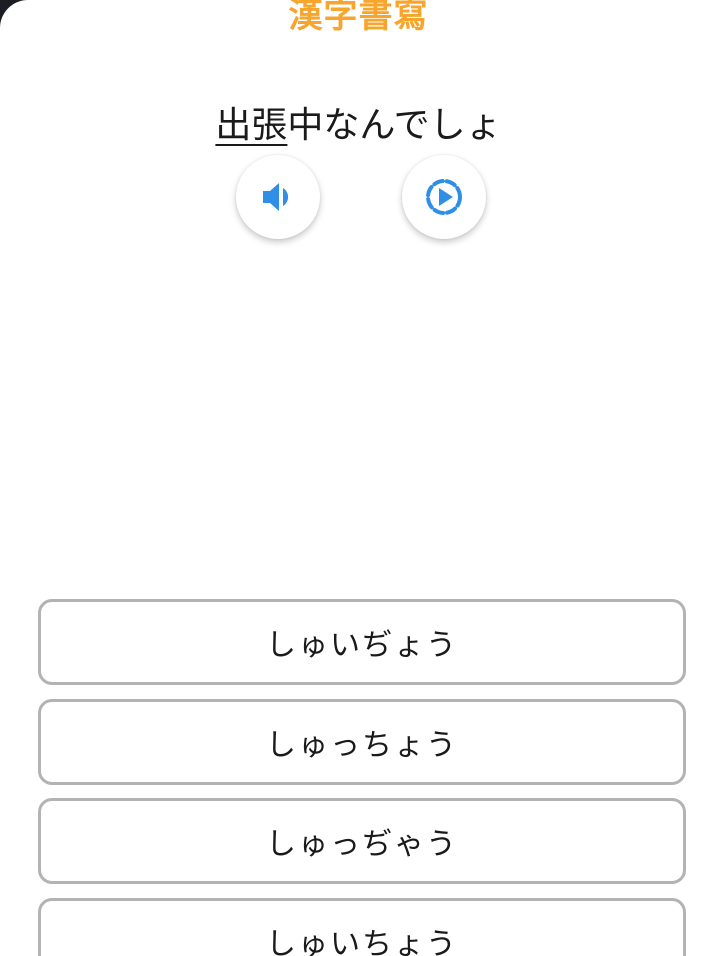 The height and width of the screenshot is (956, 717). I want to click on slow-play-icon, so click(444, 197).